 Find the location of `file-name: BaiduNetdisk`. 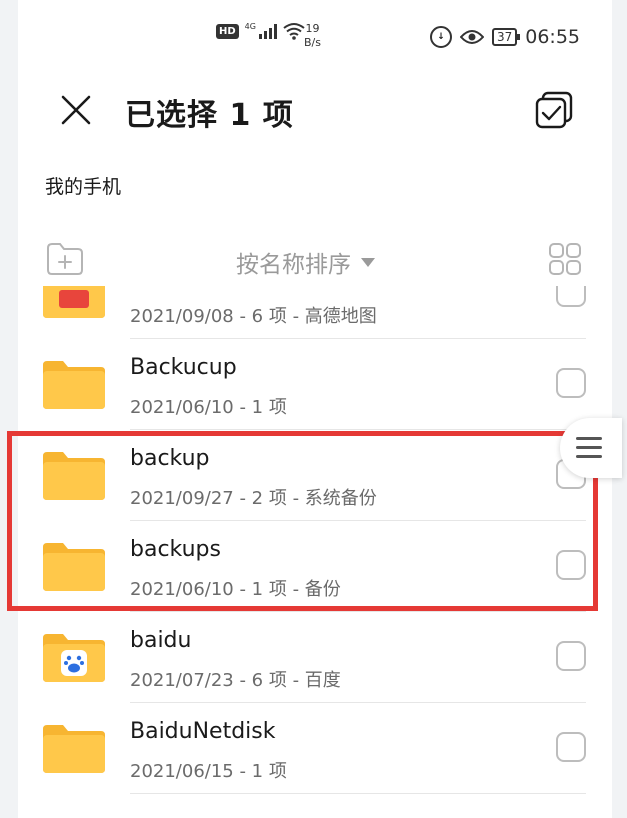

file-name: BaiduNetdisk is located at coordinates (203, 731).